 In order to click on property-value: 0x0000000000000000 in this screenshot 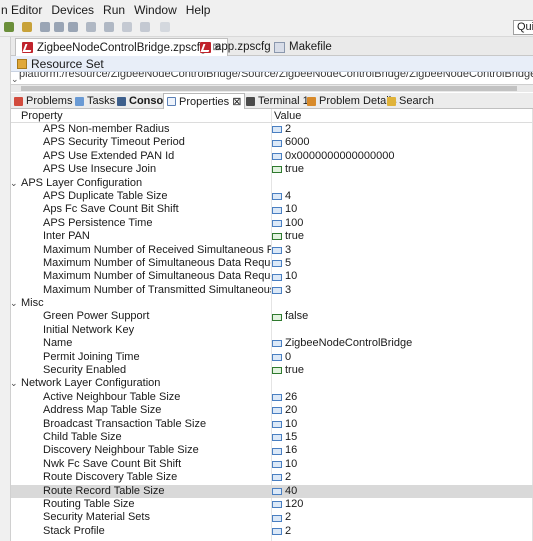, I will do `click(333, 156)`.